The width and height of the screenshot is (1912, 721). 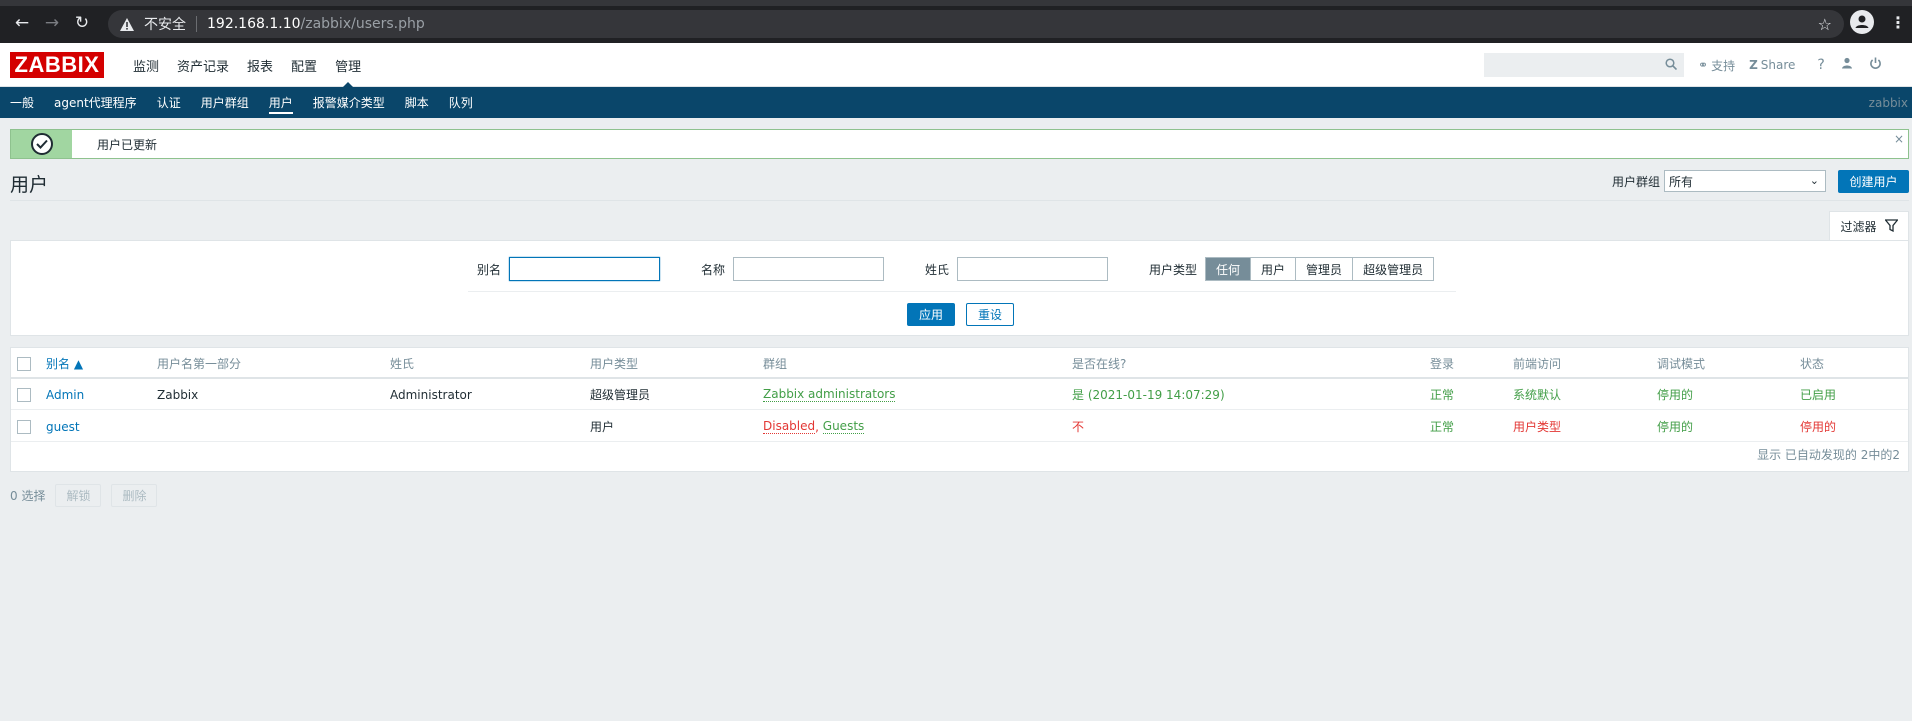 I want to click on main-menu: 监测 资产记录 报表 配置 管理, so click(x=247, y=65).